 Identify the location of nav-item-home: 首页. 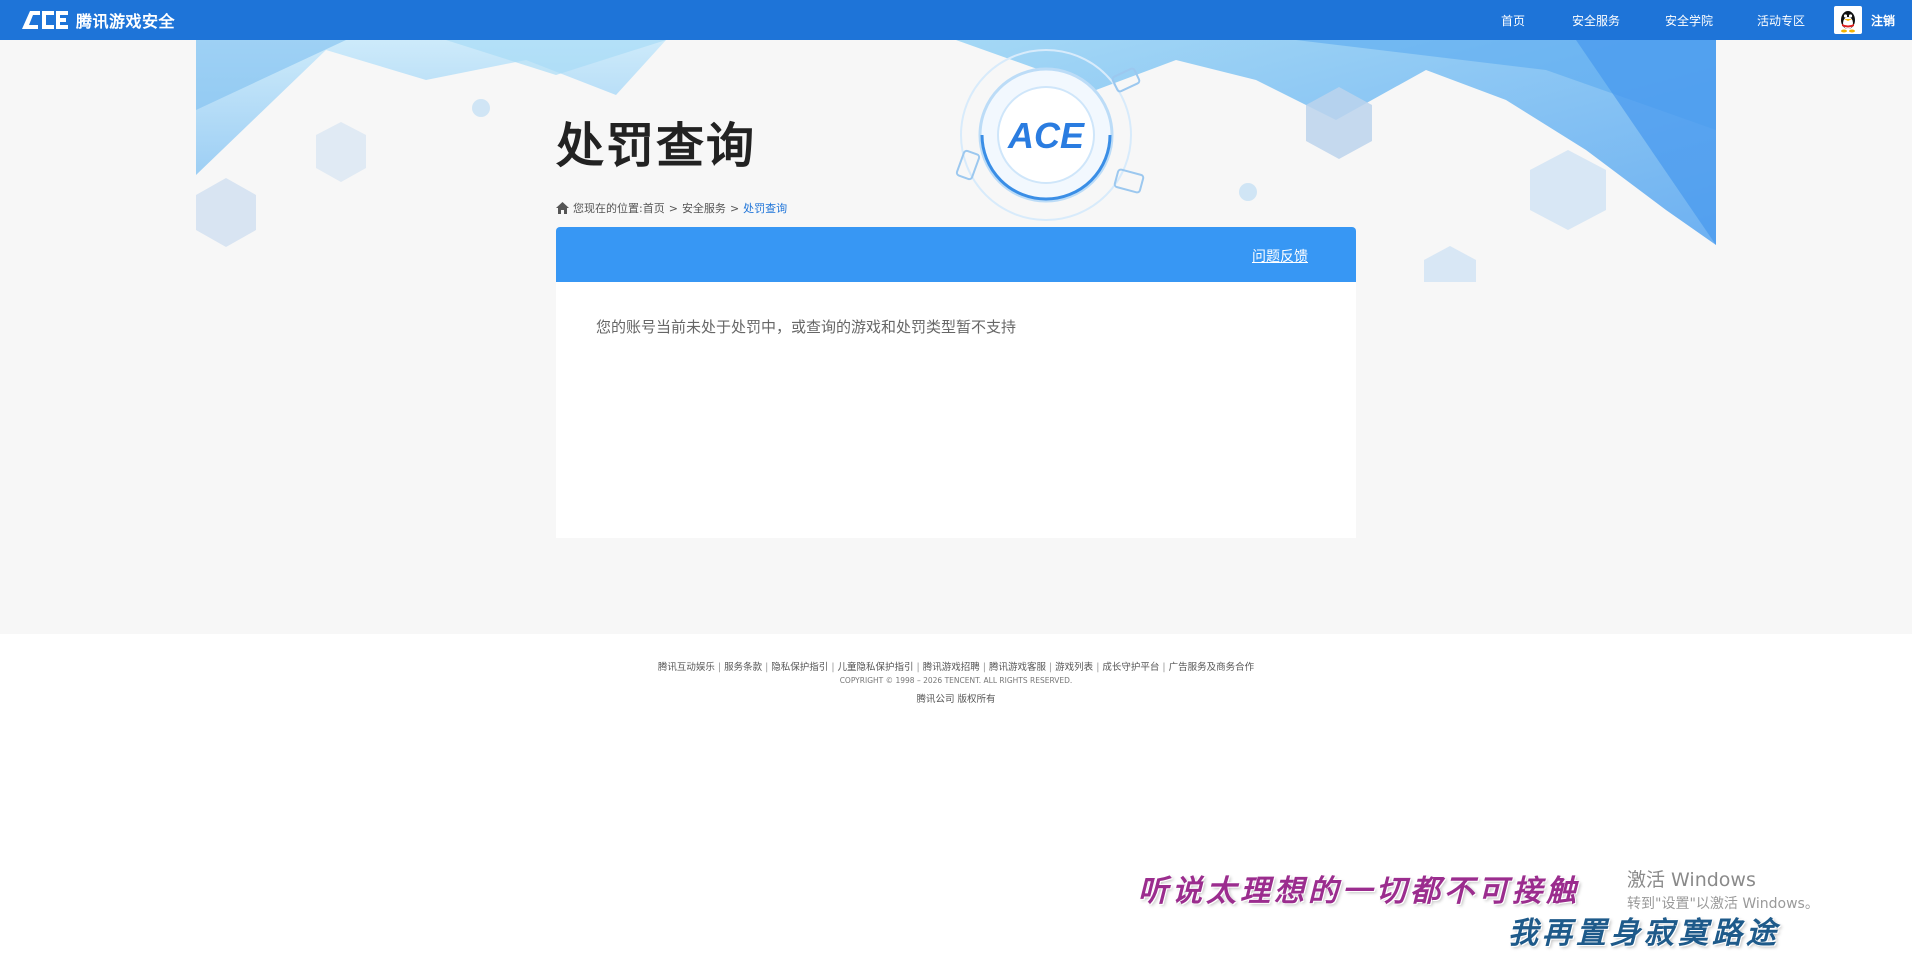
(1513, 20).